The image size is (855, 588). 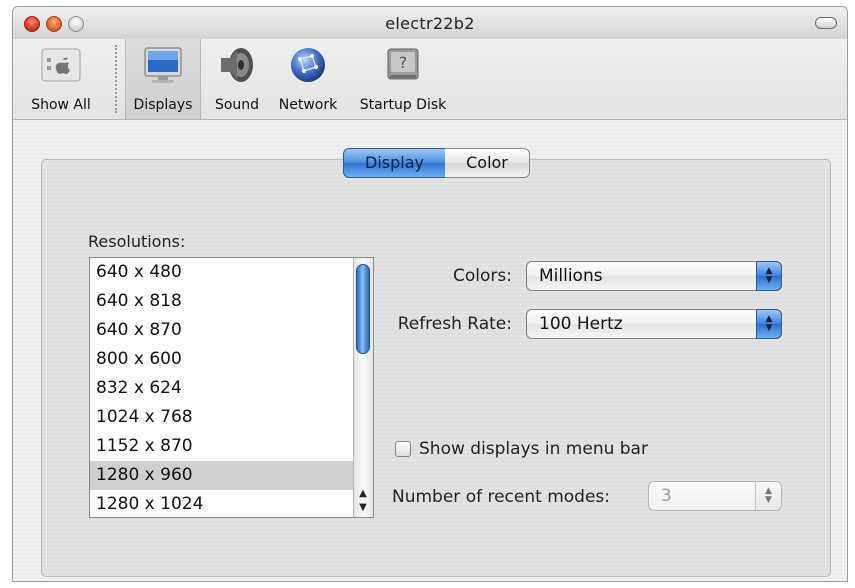 What do you see at coordinates (61, 65) in the screenshot?
I see `apple-grid-icon` at bounding box center [61, 65].